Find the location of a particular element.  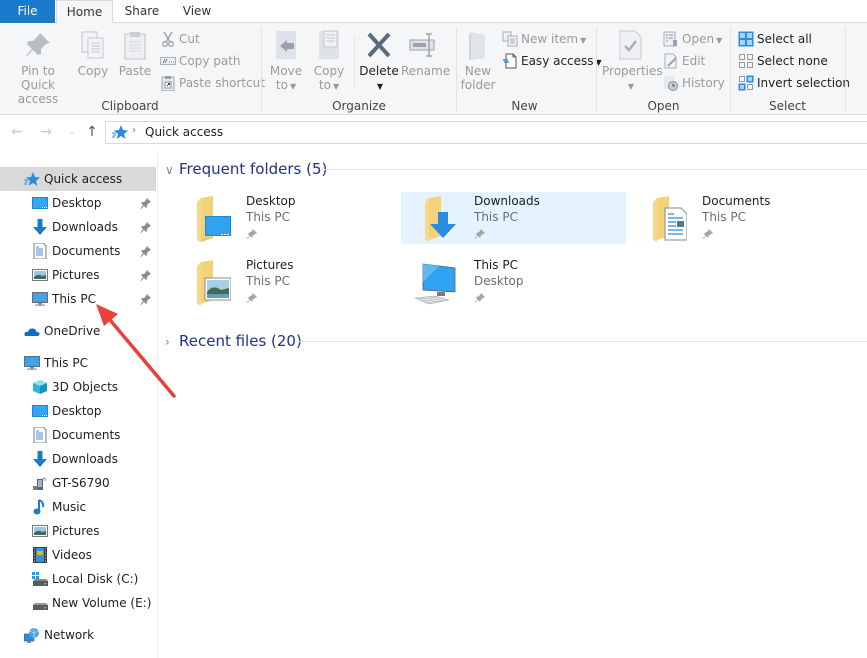

sidebar-item-gt-s6790: GT-S6790 is located at coordinates (78, 483).